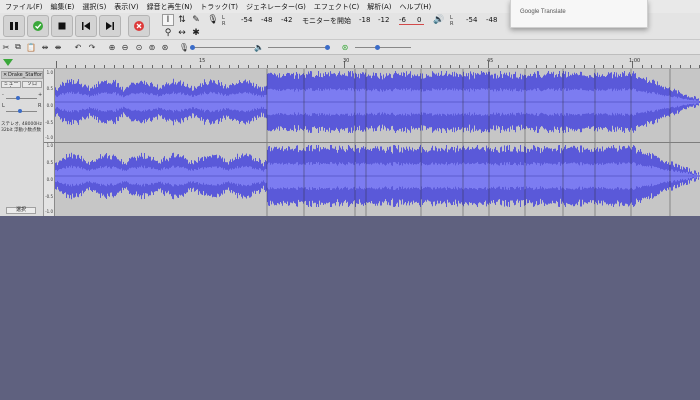 The image size is (700, 400). I want to click on menu-select: 選択(S), so click(94, 7).